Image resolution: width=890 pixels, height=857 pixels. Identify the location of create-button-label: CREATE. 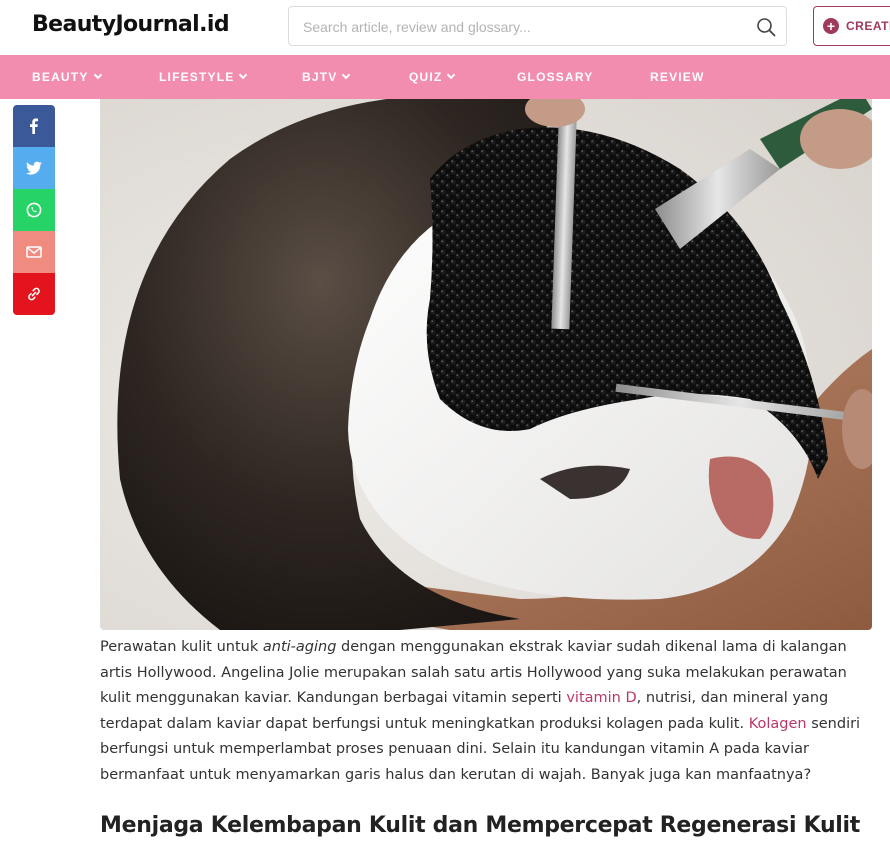
(868, 26).